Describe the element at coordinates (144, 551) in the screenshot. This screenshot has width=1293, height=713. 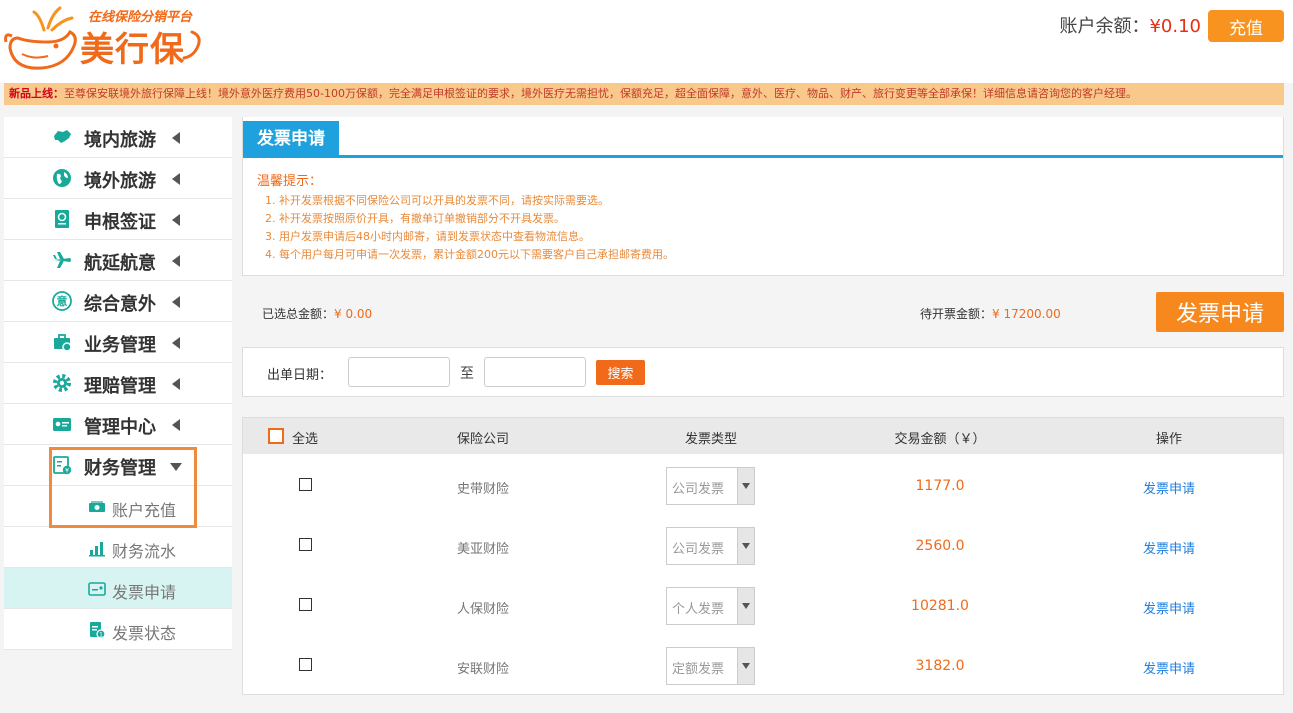
I see `sidebar-subitem-label: 财务流水` at that location.